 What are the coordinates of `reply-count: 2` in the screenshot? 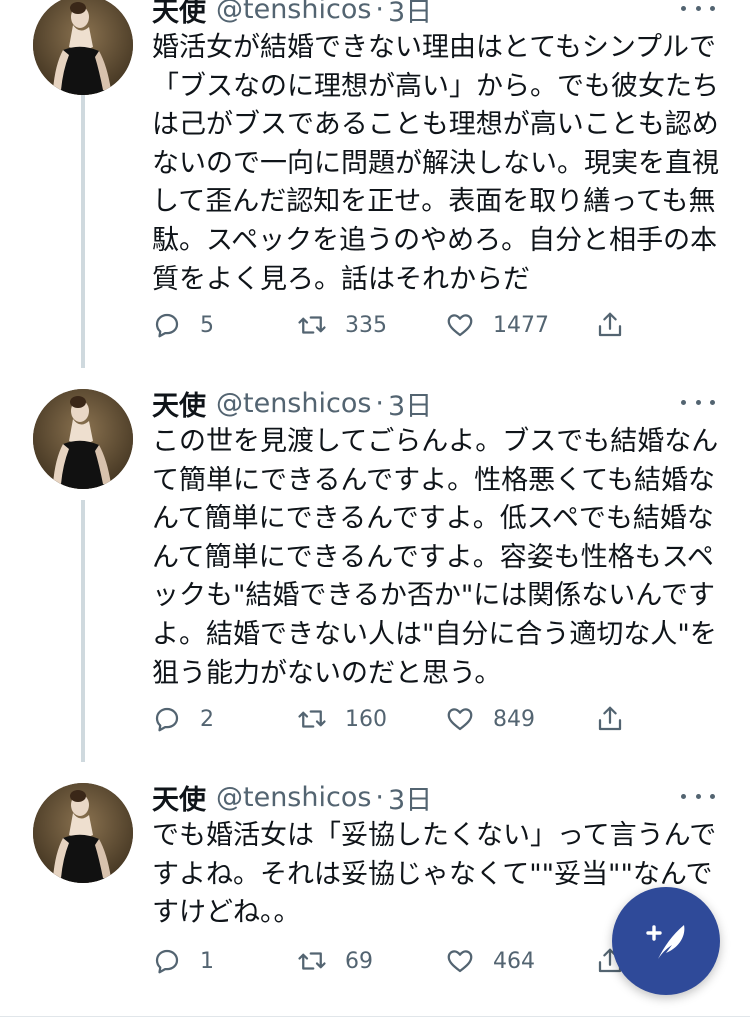 It's located at (207, 719).